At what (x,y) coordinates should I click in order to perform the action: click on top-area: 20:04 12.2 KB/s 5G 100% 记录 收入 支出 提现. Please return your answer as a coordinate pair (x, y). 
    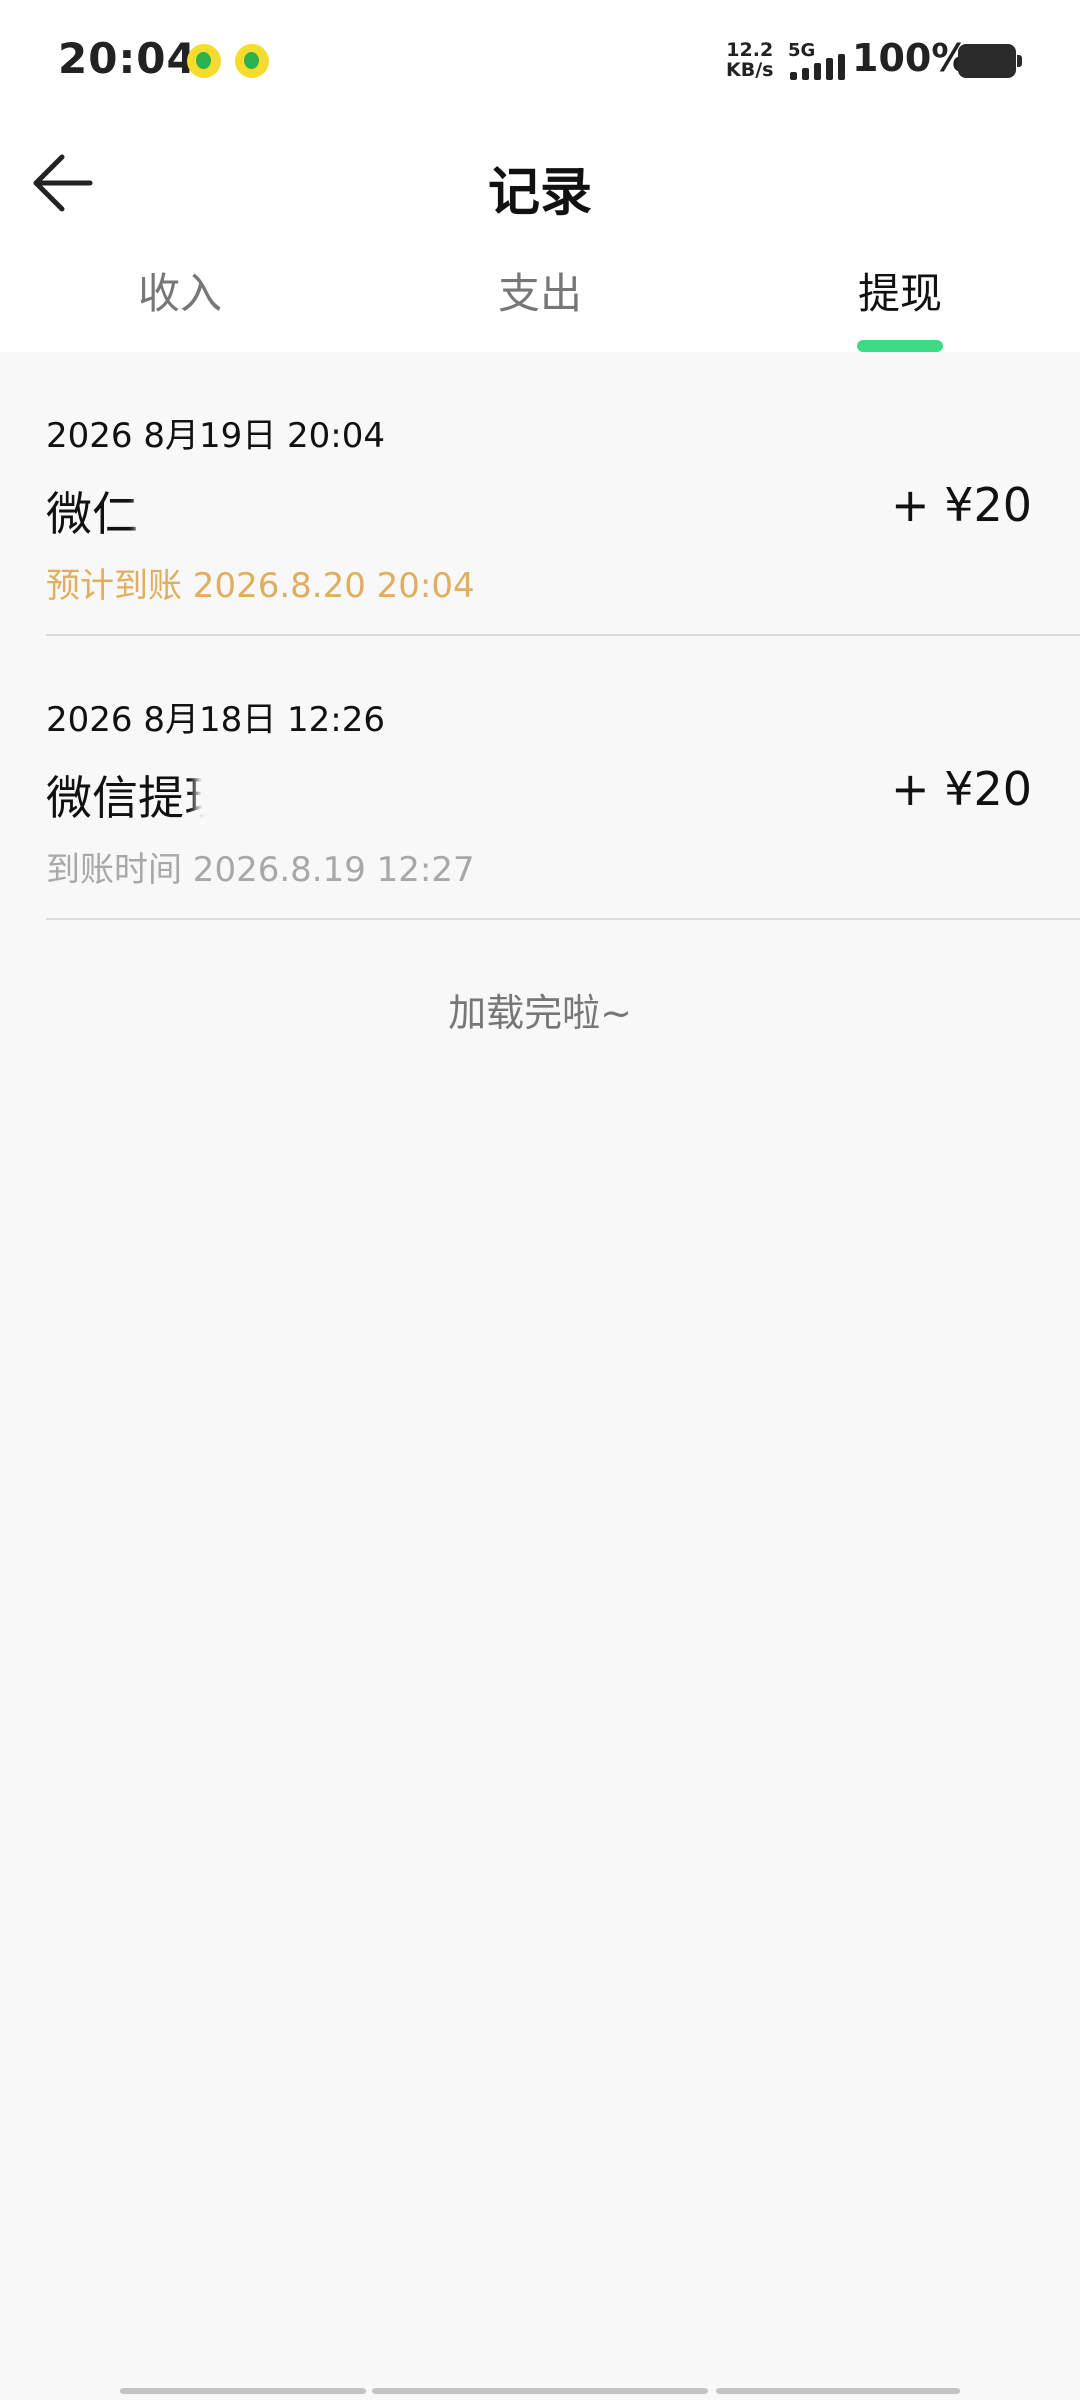
    Looking at the image, I should click on (540, 176).